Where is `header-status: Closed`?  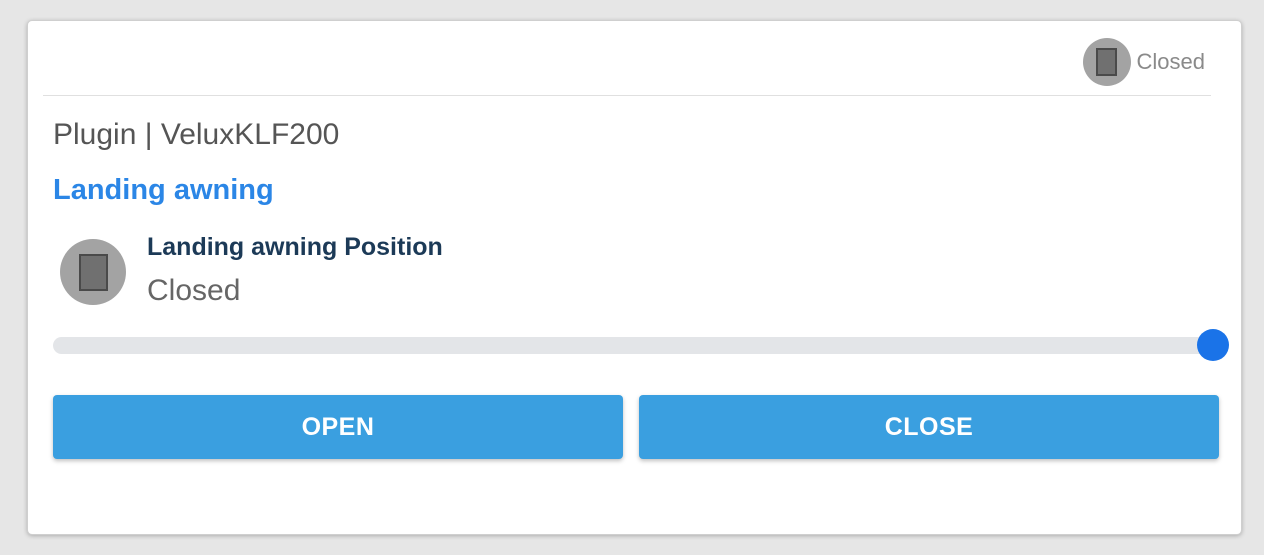
header-status: Closed is located at coordinates (1143, 62).